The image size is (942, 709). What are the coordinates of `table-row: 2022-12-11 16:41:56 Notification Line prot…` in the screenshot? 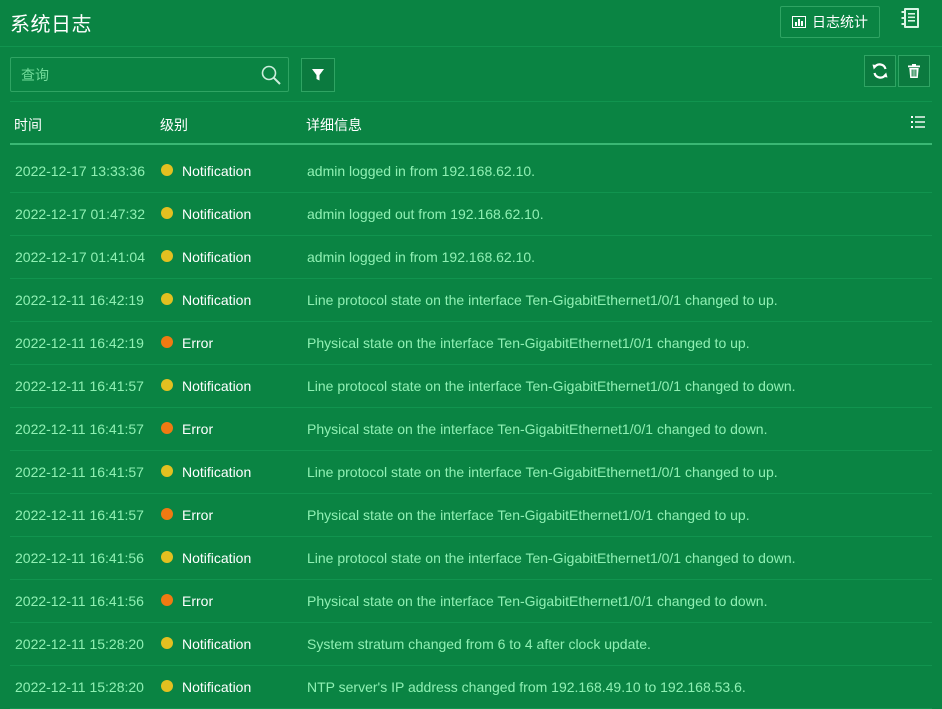 It's located at (471, 558).